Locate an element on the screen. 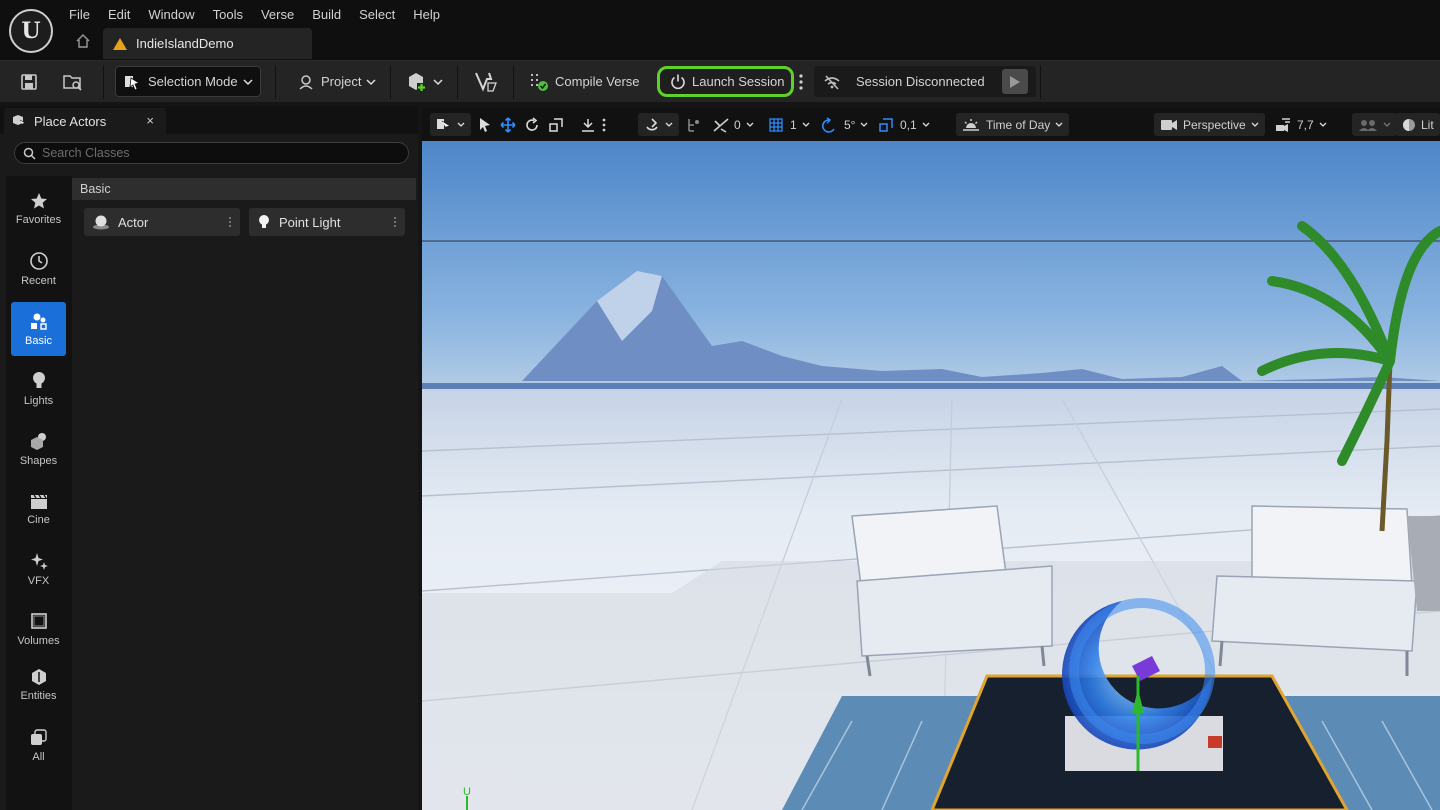 This screenshot has width=1440, height=810. menu-tools: Tools is located at coordinates (228, 14).